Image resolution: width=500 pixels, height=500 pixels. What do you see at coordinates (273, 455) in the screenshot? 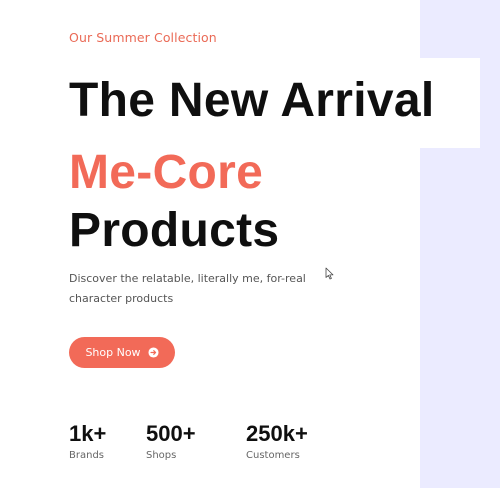
I see `stat-label: Customers` at bounding box center [273, 455].